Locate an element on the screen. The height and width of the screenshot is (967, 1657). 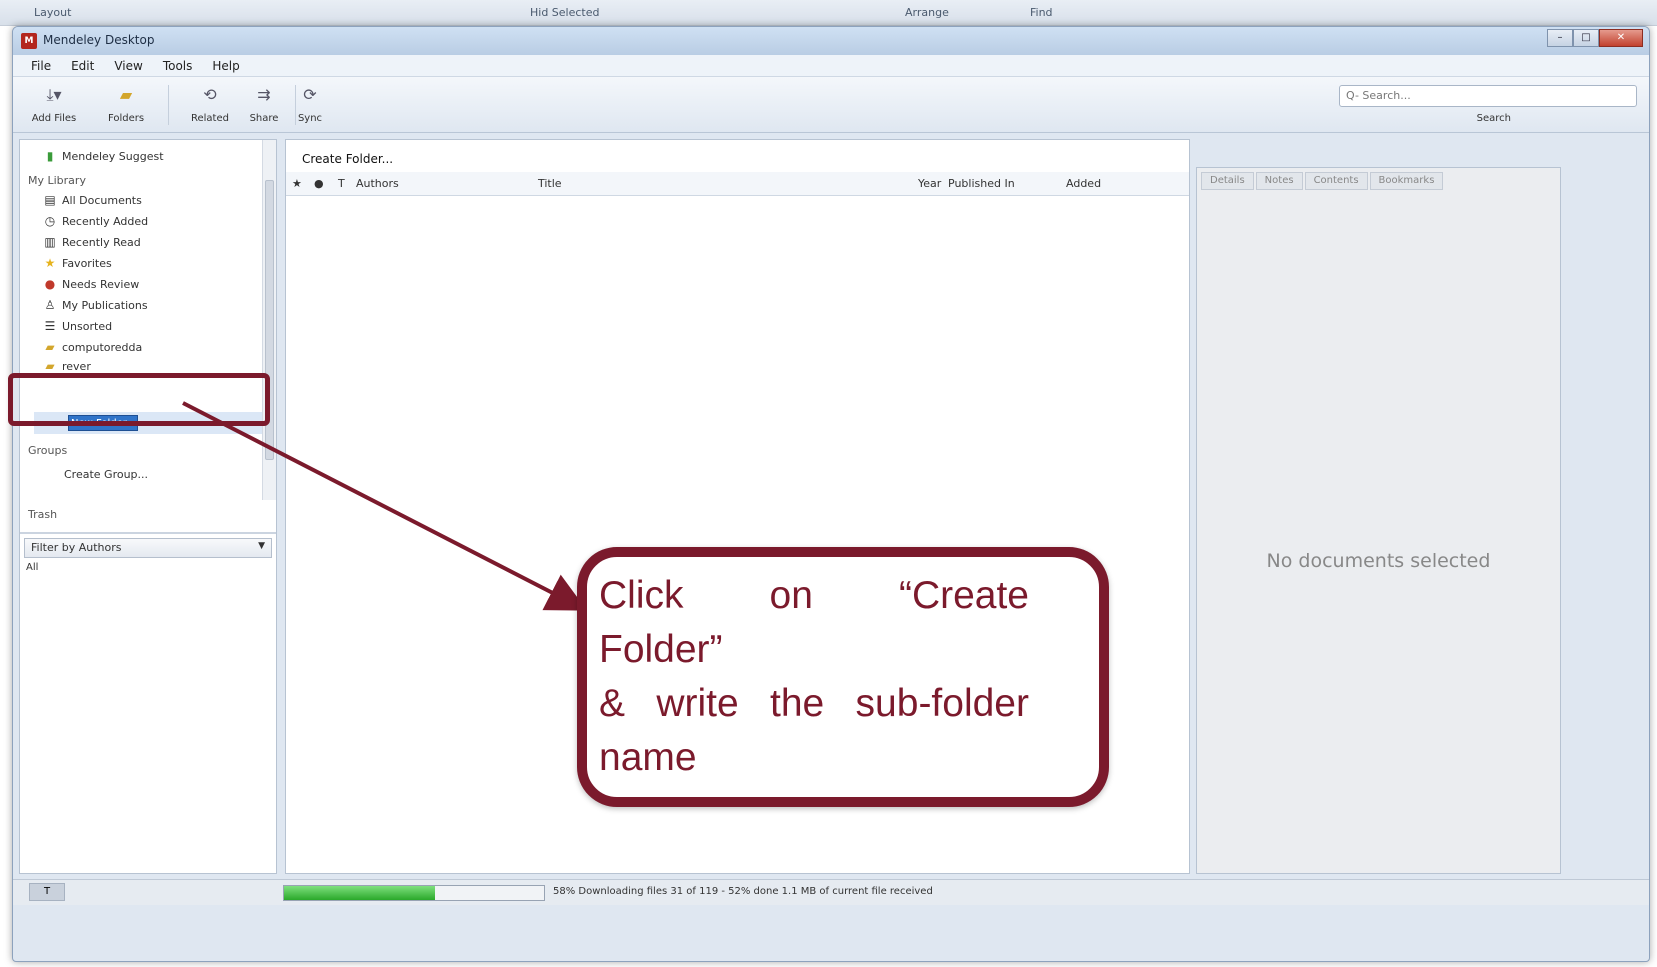
download-progress-bar is located at coordinates (414, 893).